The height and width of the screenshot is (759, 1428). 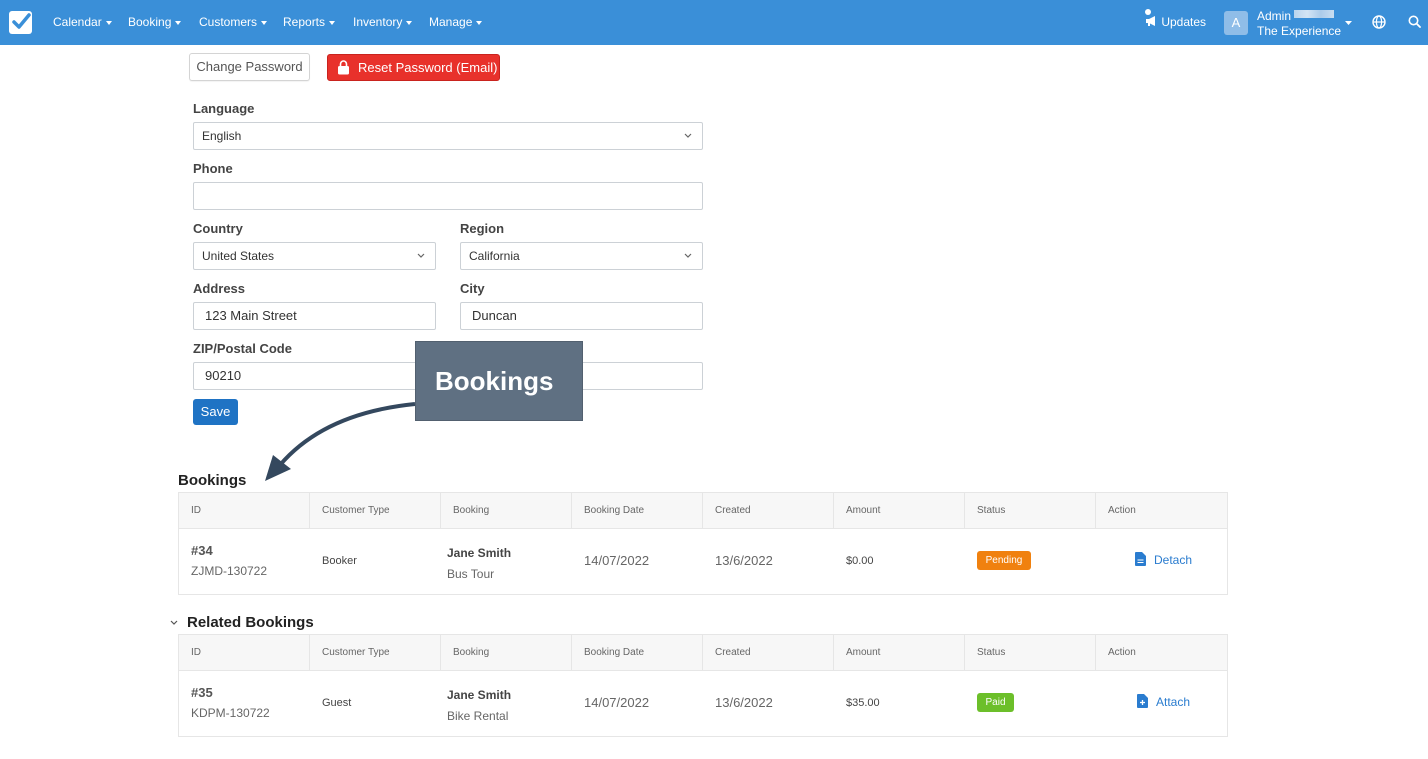 What do you see at coordinates (250, 622) in the screenshot?
I see `related-bookings-title: Related Bookings` at bounding box center [250, 622].